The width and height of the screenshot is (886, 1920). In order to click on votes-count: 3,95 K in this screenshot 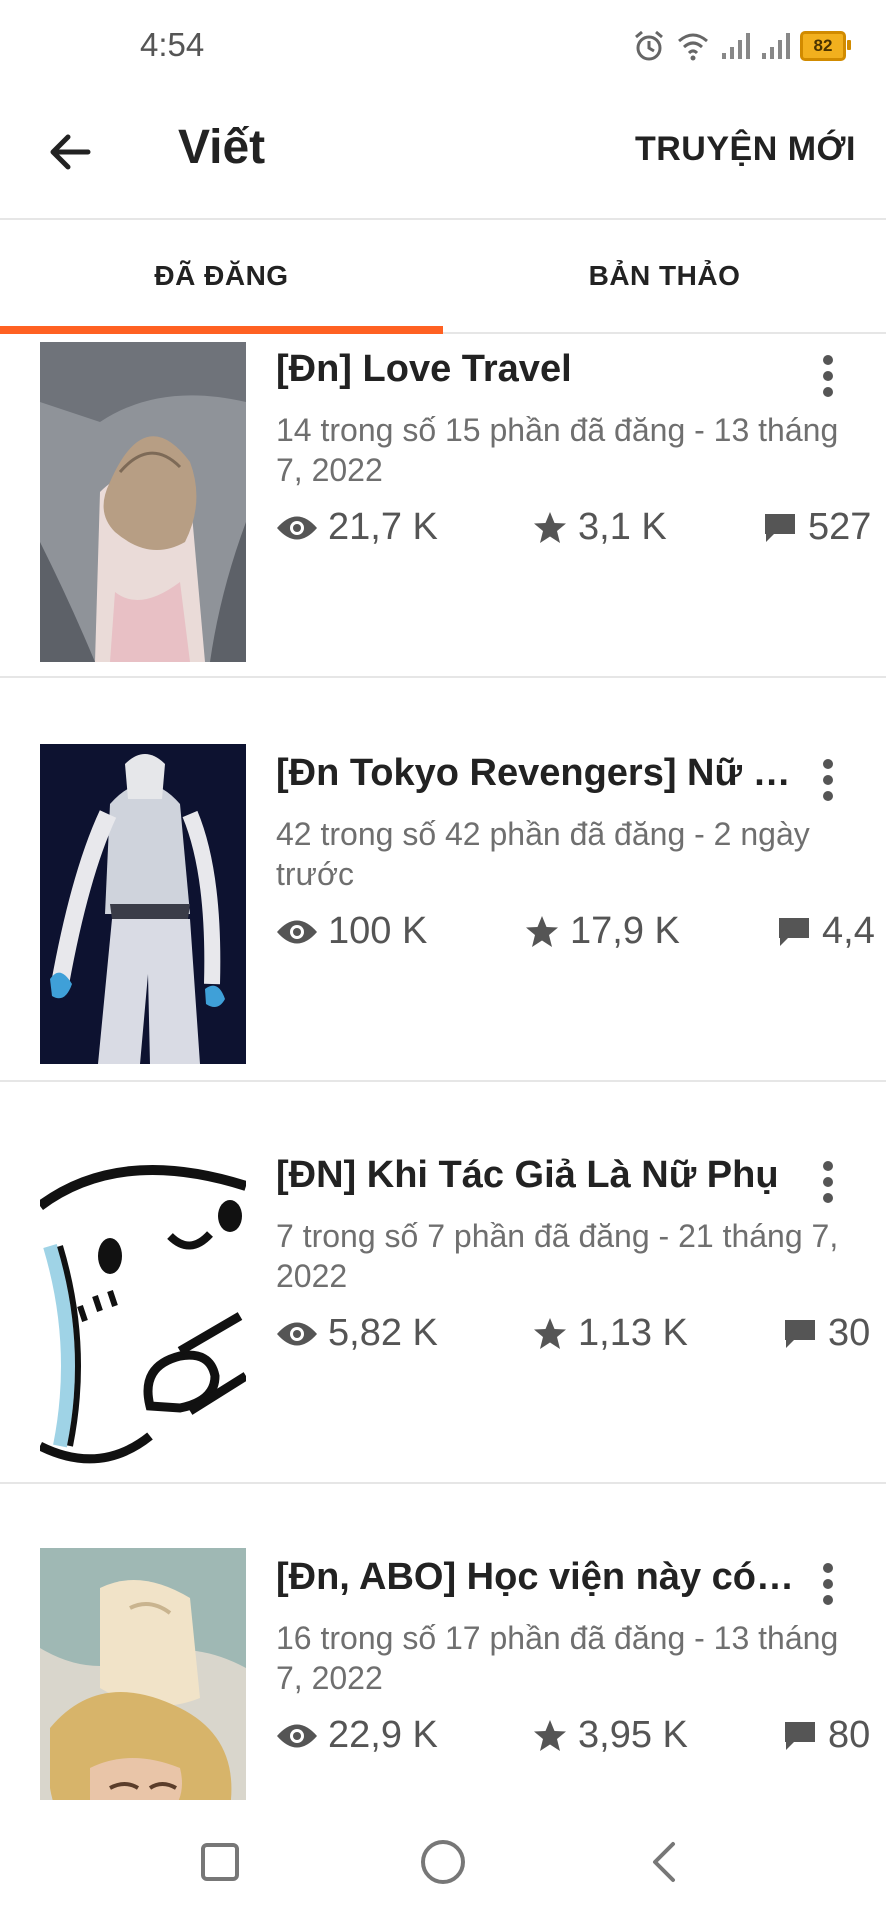, I will do `click(633, 1735)`.